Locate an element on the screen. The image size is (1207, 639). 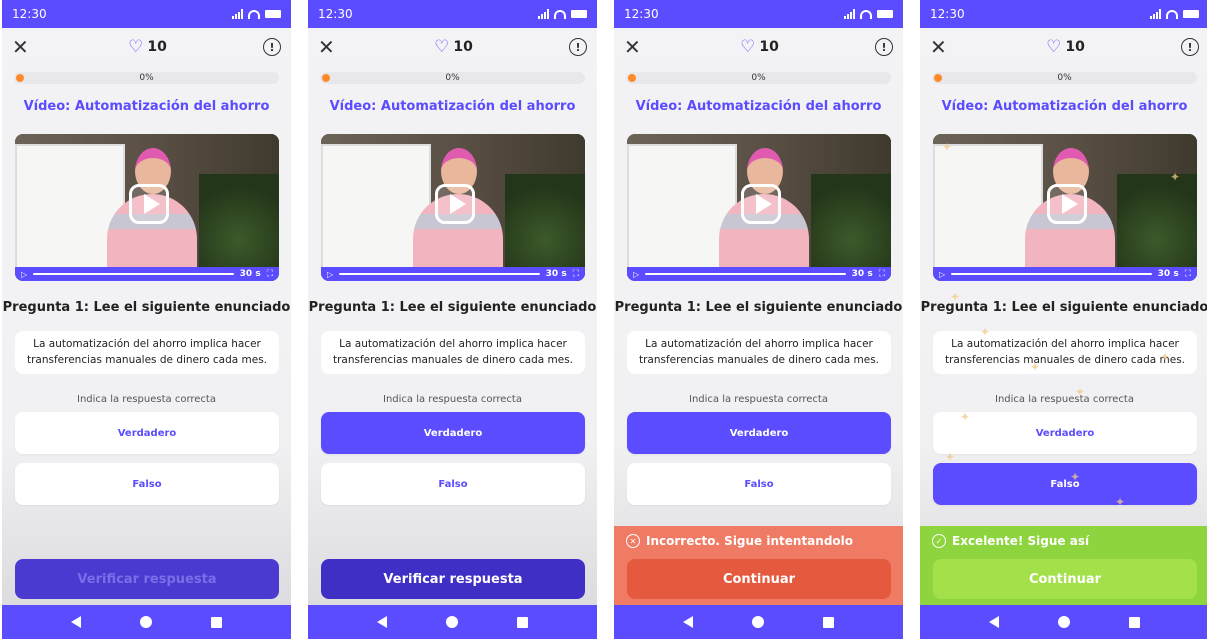
android-nav-bar is located at coordinates (1063, 622).